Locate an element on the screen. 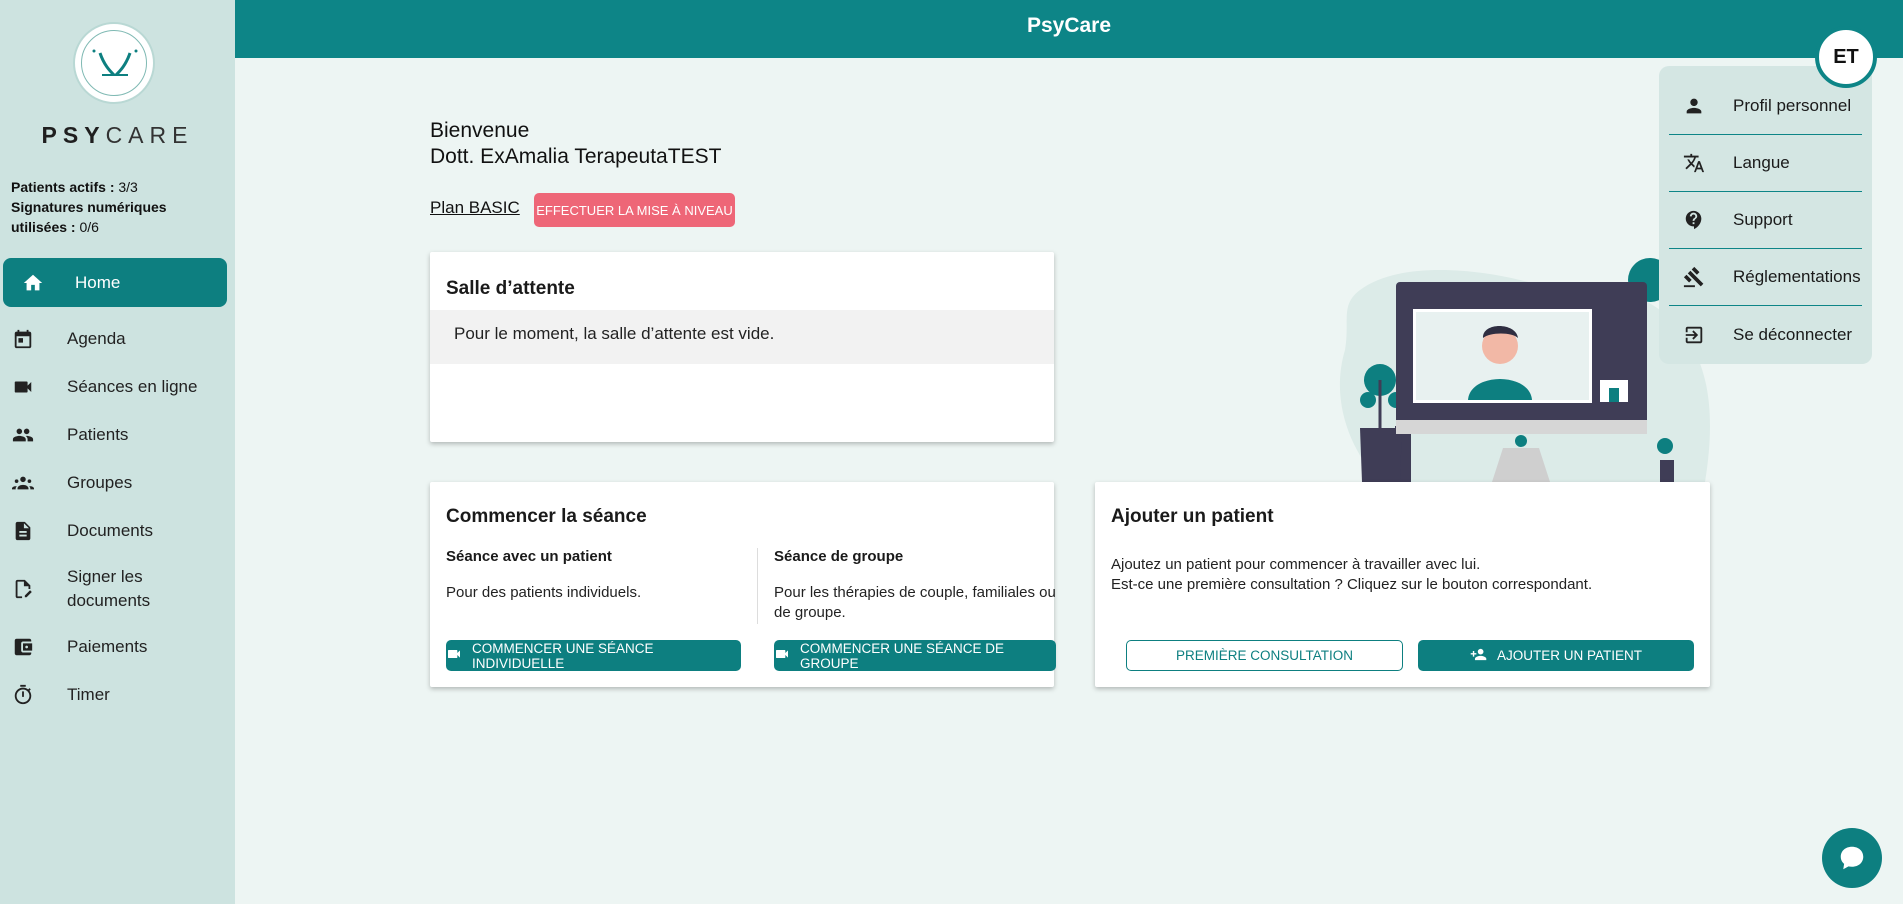  sidebar-item-online-sessions: Séances en ligne is located at coordinates (117, 387).